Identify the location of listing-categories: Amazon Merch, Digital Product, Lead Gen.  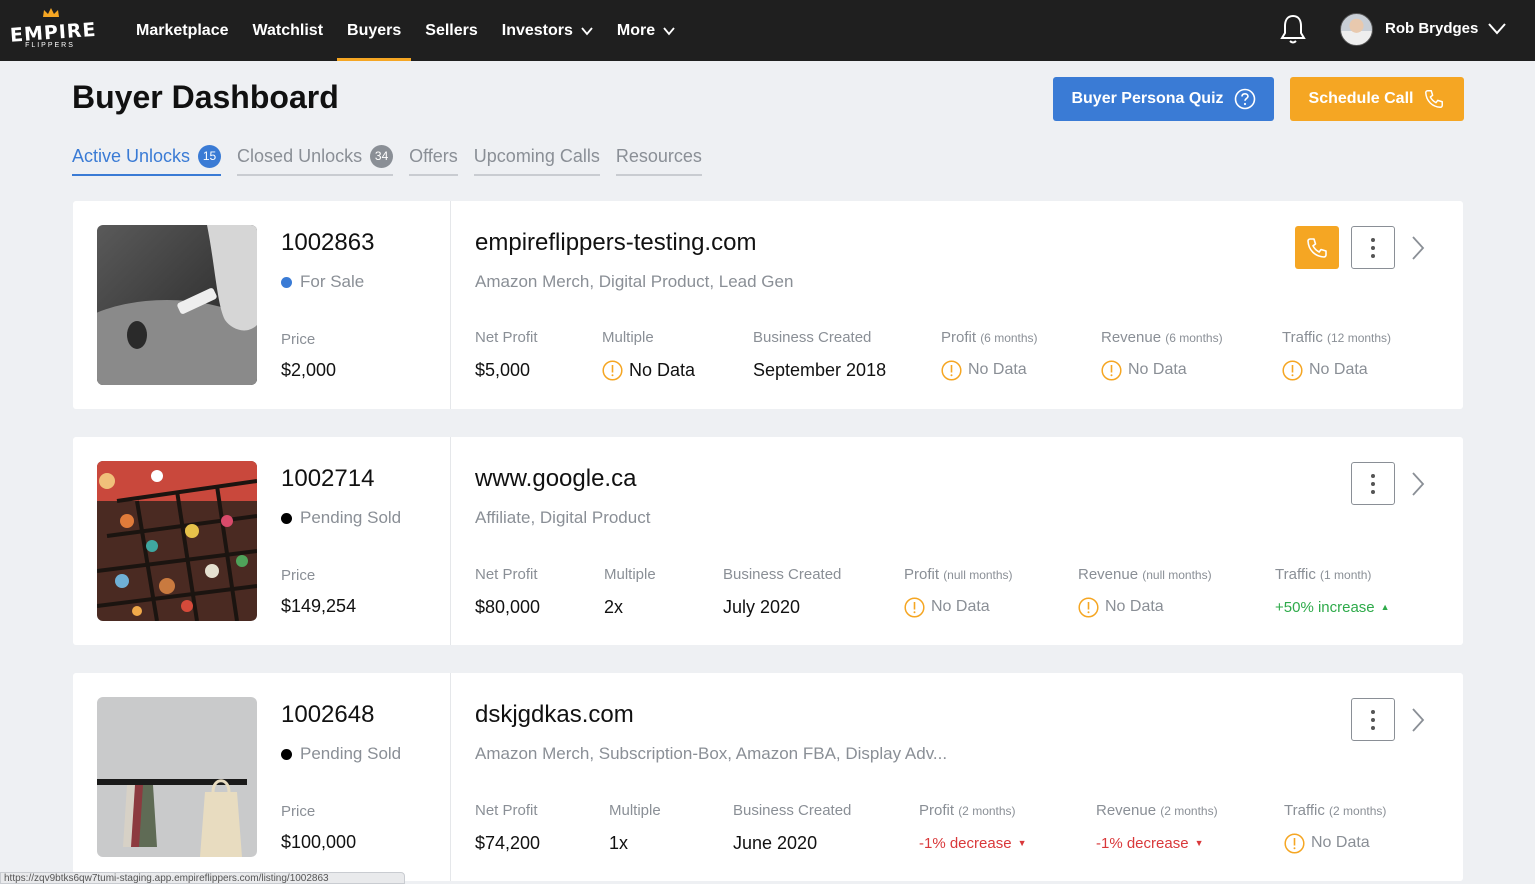
(634, 281).